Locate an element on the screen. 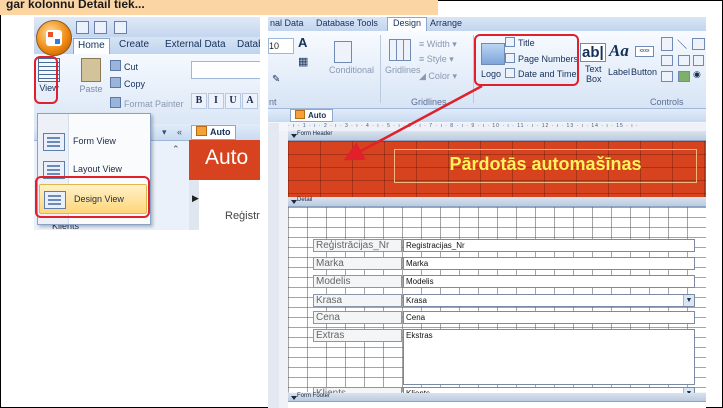  highlight-design-view is located at coordinates (92, 197).